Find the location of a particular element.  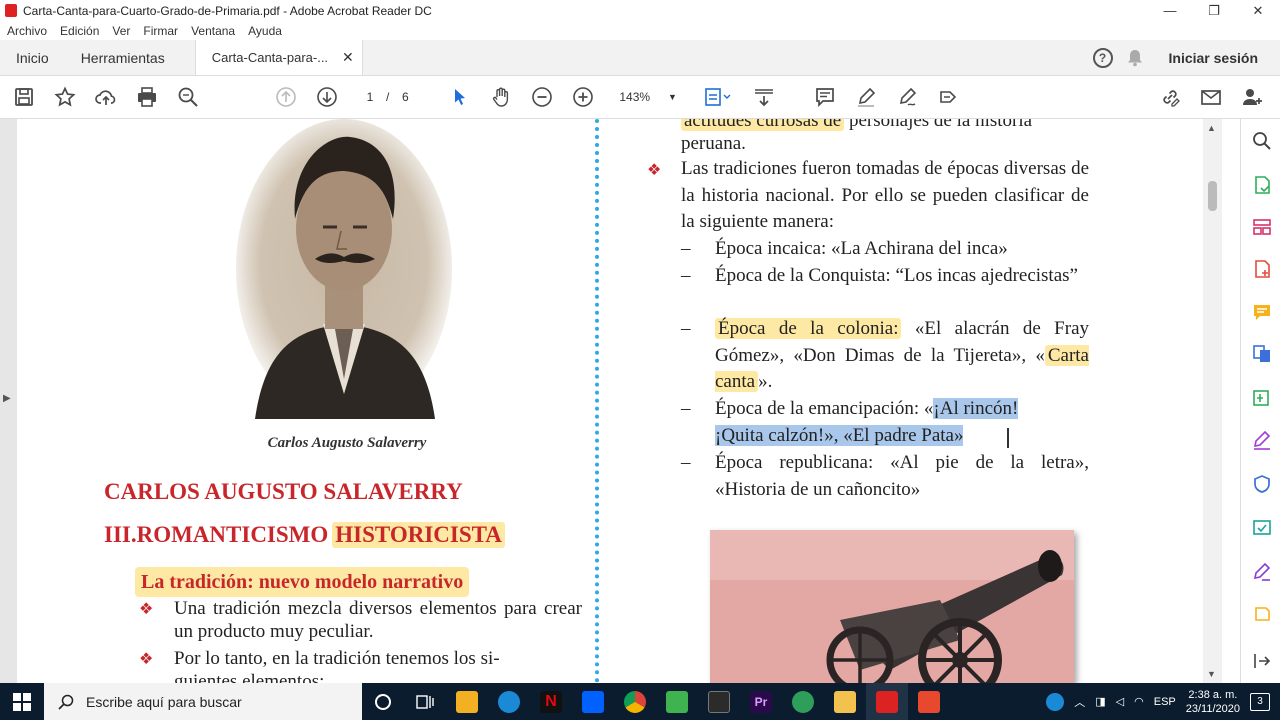

right-top-rest: personajes de la historia is located at coordinates (938, 125).